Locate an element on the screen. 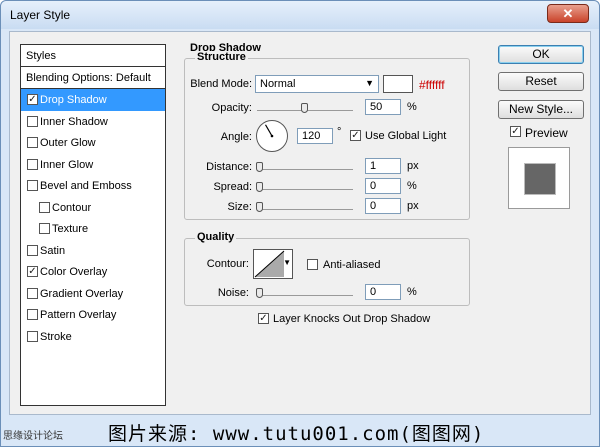 This screenshot has height=447, width=600. preview-box is located at coordinates (539, 178).